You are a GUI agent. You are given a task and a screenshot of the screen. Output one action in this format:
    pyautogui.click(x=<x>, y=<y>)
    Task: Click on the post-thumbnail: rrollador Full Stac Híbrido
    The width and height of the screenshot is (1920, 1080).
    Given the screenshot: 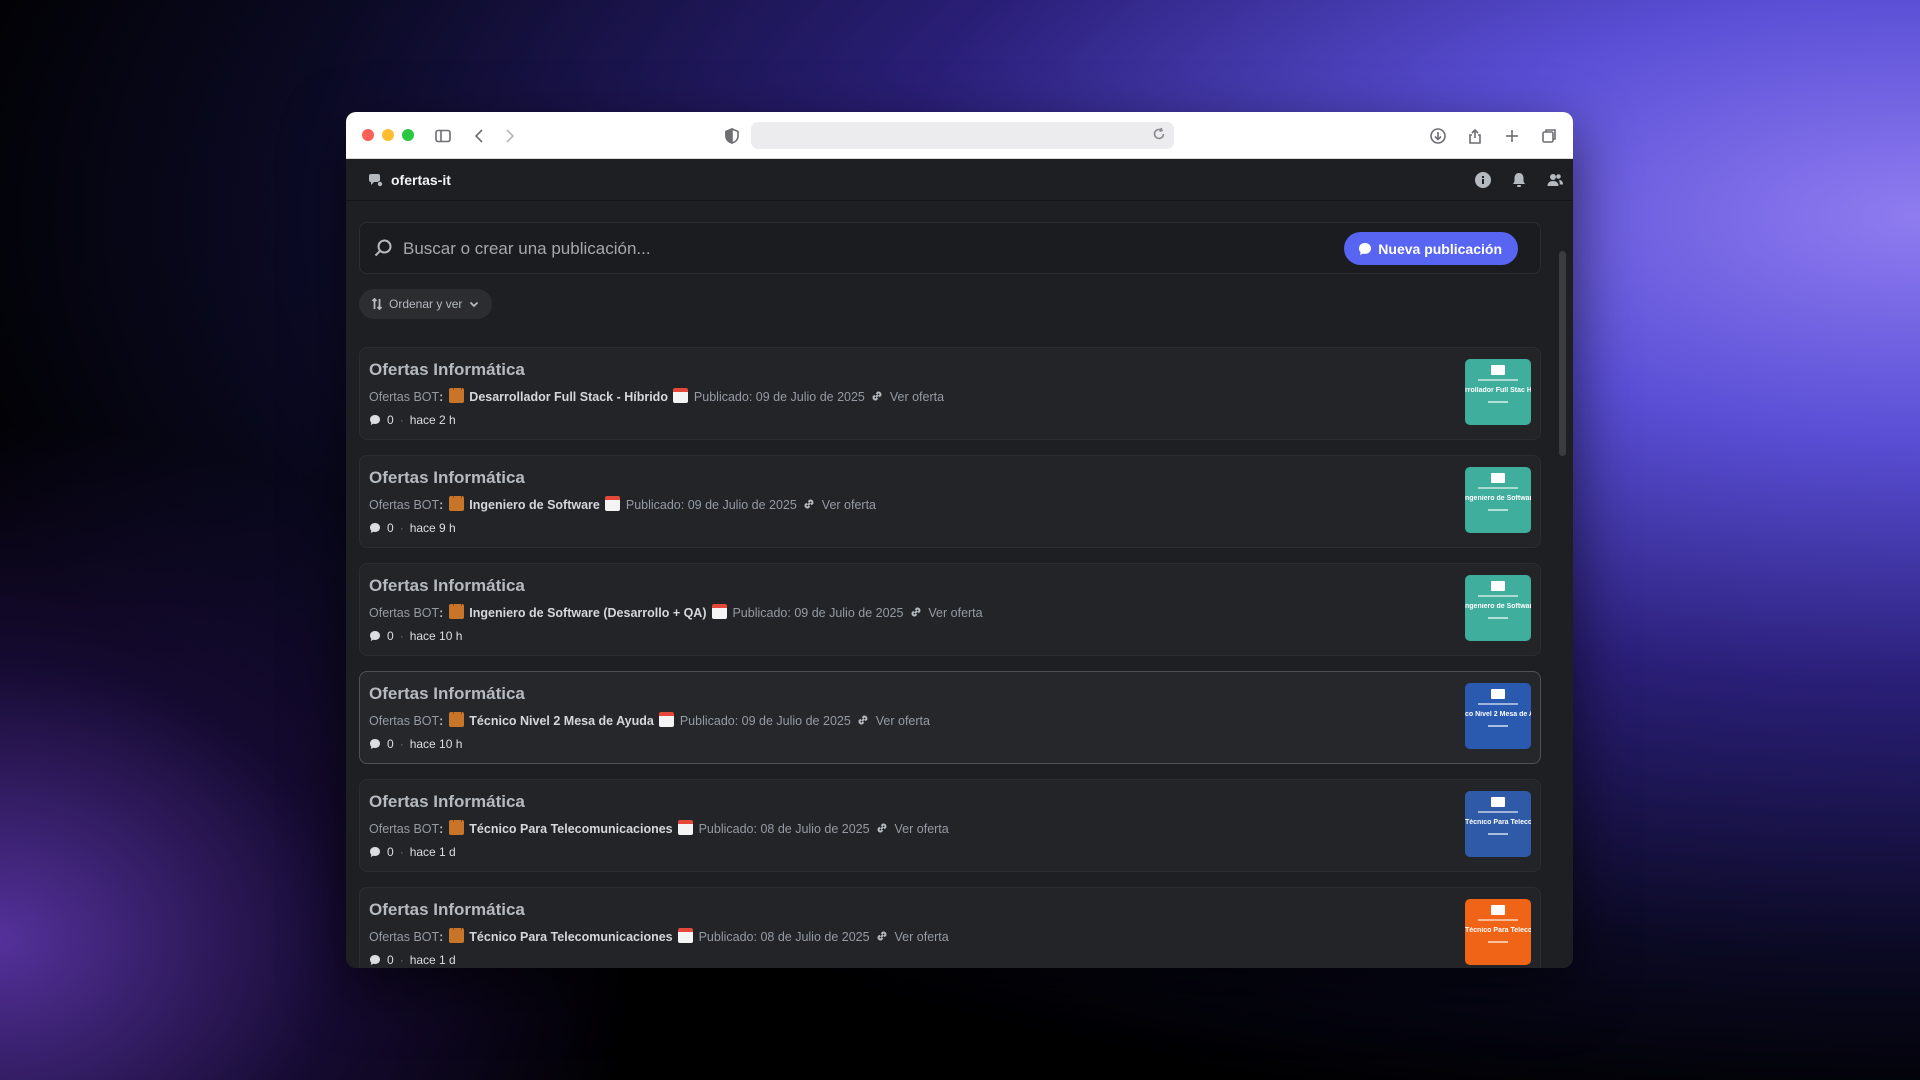 What is the action you would take?
    pyautogui.click(x=1498, y=392)
    